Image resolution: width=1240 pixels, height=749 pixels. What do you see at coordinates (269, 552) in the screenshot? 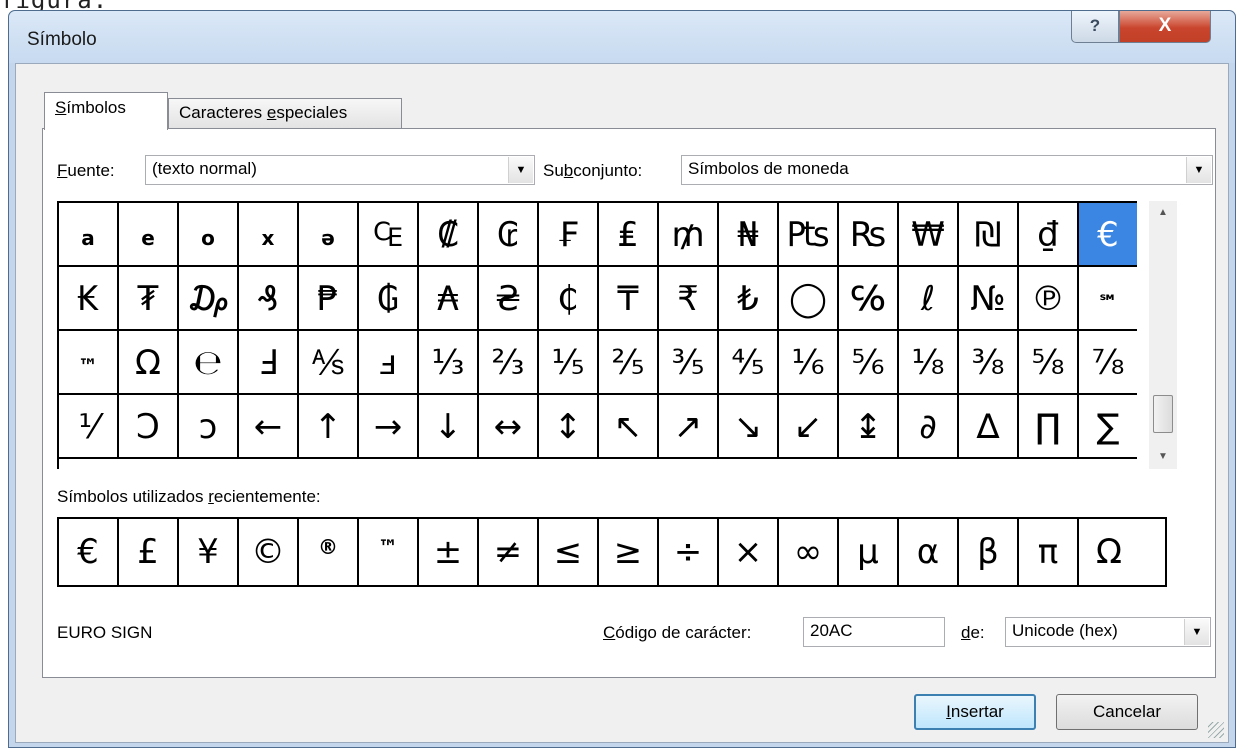
I see `recent-symbol-cell: ©` at bounding box center [269, 552].